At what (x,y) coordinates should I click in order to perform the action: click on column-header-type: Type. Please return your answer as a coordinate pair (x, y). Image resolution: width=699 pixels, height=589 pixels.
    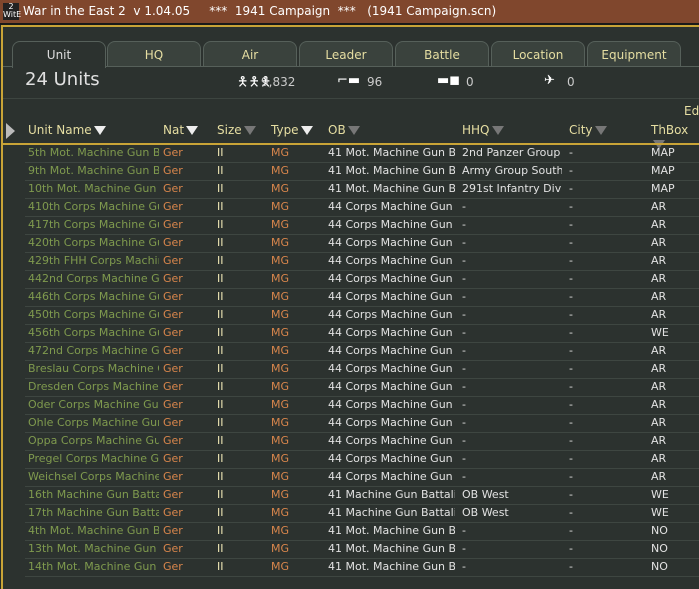
    Looking at the image, I should click on (292, 130).